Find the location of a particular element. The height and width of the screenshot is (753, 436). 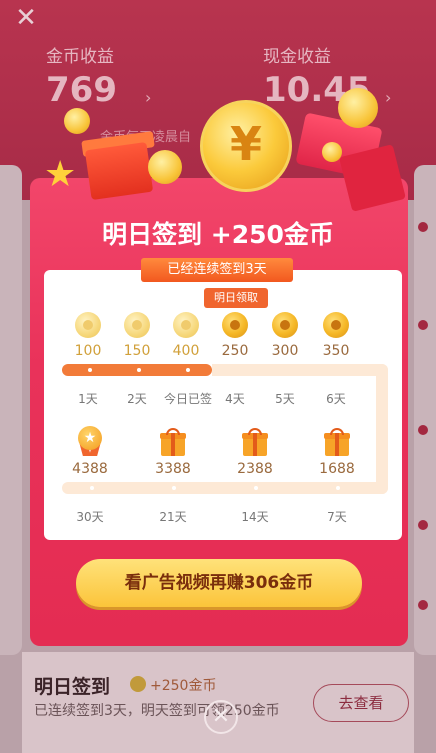

checkin-card-description: 已连续签到3天，明天签到可领250金币 is located at coordinates (157, 711).